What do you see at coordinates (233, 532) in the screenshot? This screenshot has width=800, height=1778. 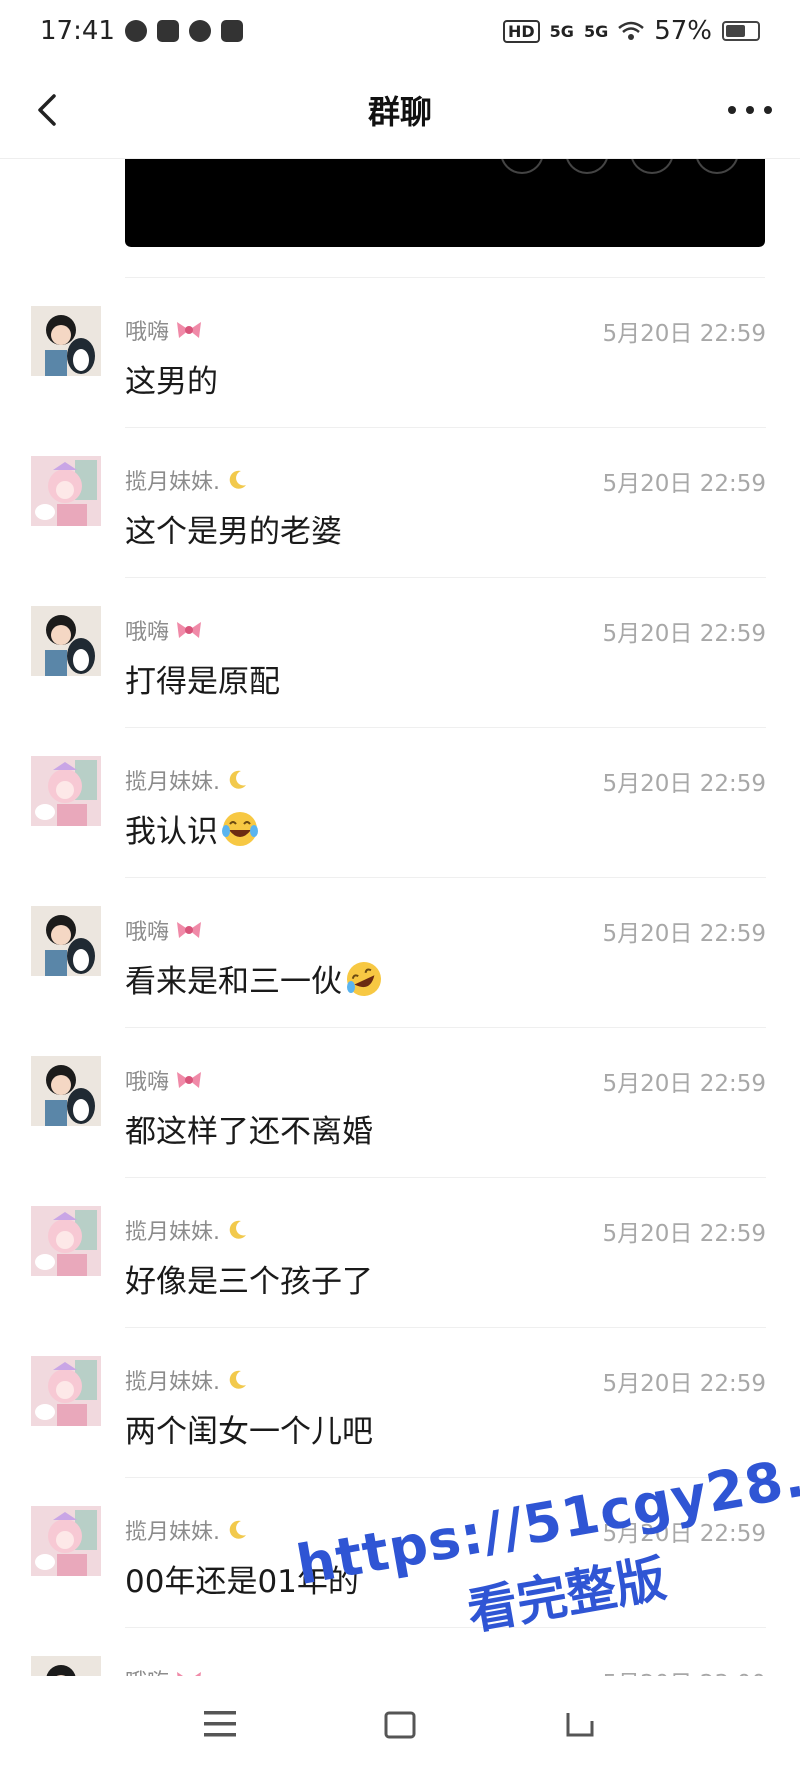 I see `message-text: 这个是男的老婆` at bounding box center [233, 532].